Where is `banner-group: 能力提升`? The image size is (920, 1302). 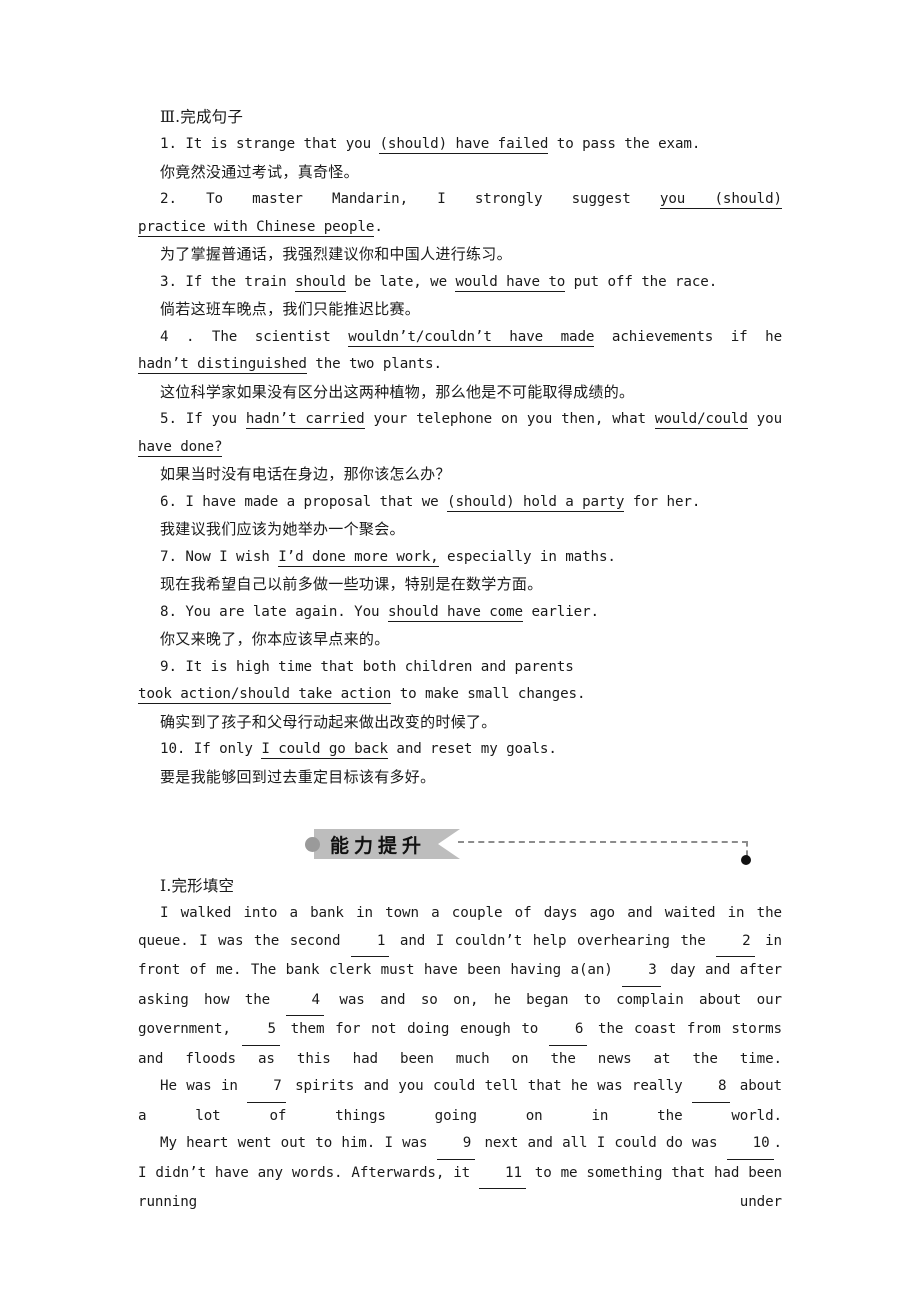 banner-group: 能力提升 is located at coordinates (382, 844).